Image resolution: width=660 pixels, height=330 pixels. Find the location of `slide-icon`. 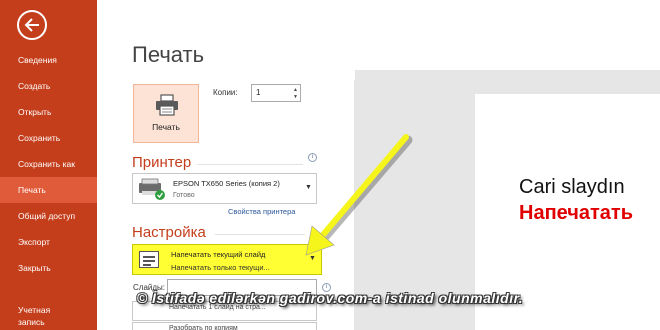

slide-icon is located at coordinates (149, 259).